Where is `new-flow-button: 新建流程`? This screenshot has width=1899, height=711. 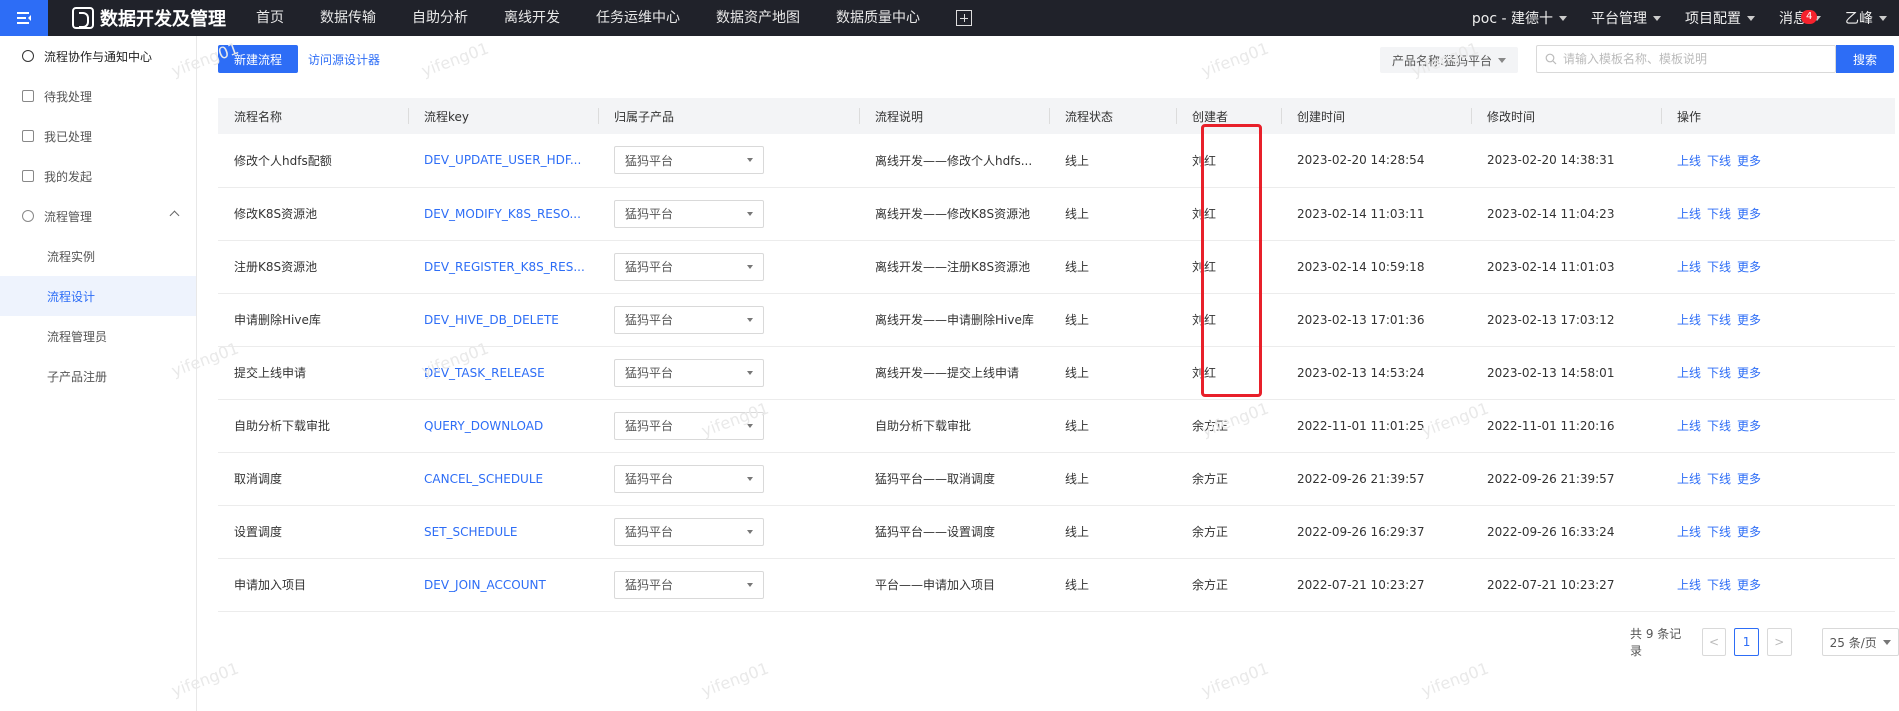
new-flow-button: 新建流程 is located at coordinates (258, 59).